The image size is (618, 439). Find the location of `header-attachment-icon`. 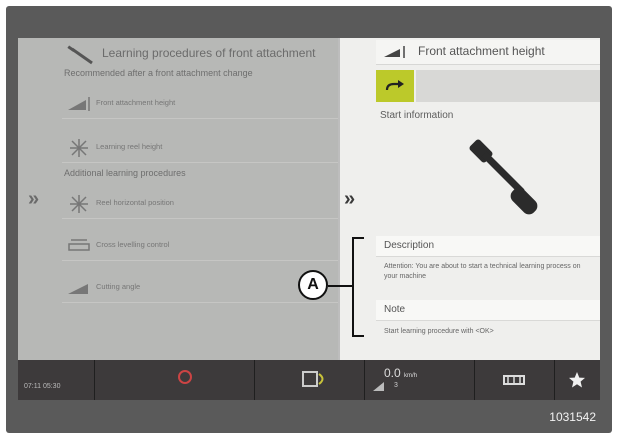

header-attachment-icon is located at coordinates (514, 380).